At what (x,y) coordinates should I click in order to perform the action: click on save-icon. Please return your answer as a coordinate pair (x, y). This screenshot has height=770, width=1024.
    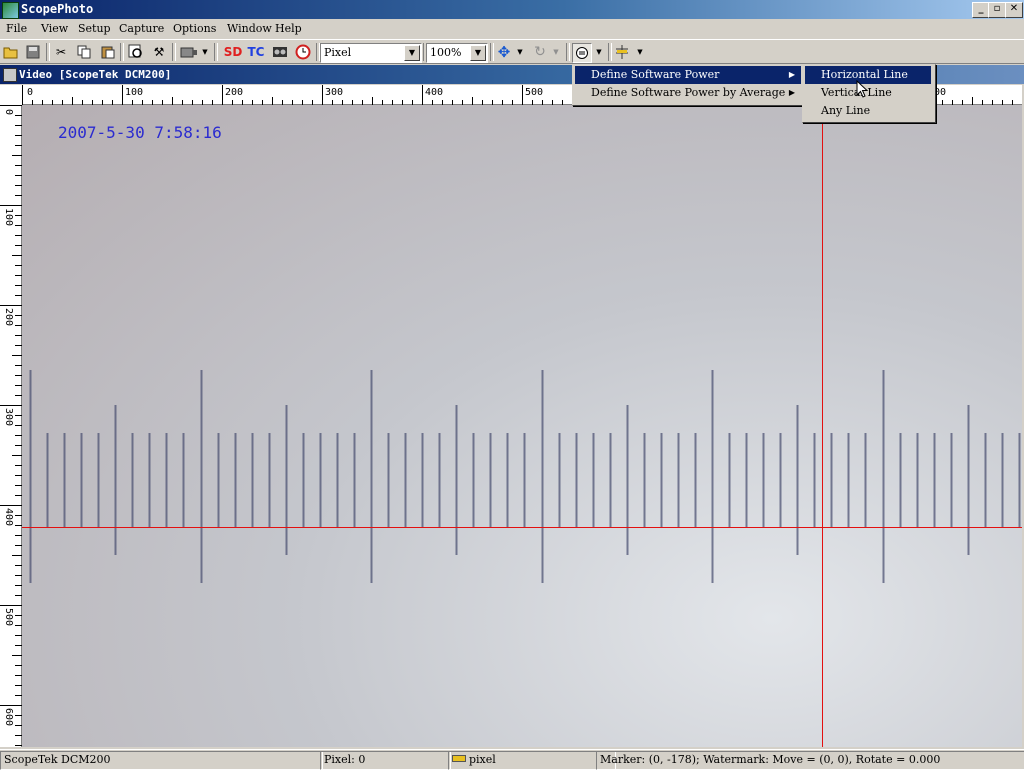
    Looking at the image, I should click on (33, 52).